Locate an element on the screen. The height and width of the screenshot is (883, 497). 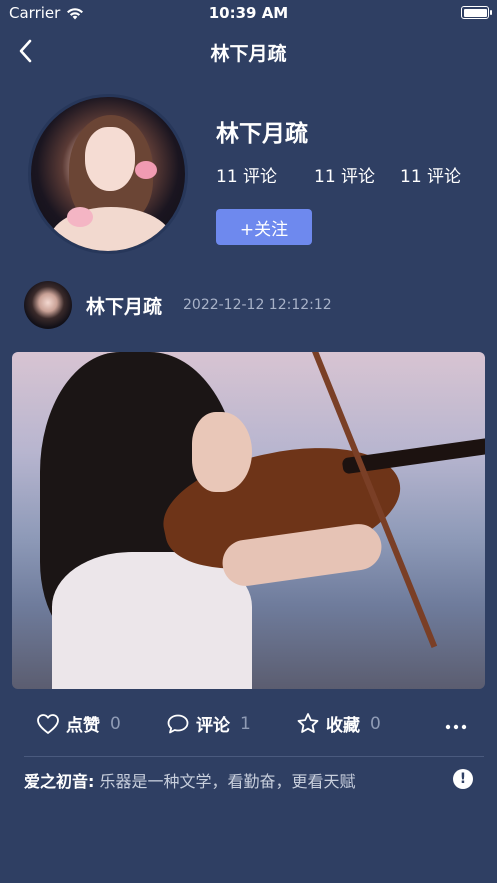
heart-icon is located at coordinates (48, 723).